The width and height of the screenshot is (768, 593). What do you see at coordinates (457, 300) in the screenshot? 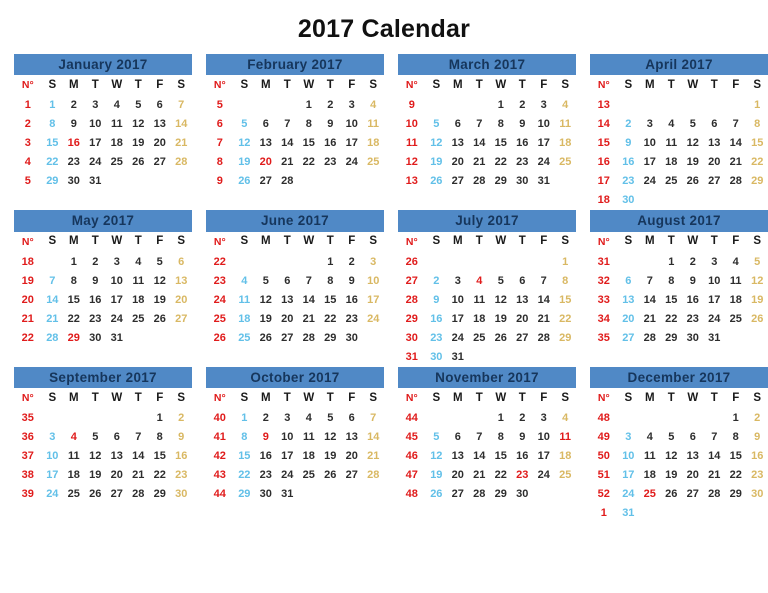
I see `day-cell: 10` at bounding box center [457, 300].